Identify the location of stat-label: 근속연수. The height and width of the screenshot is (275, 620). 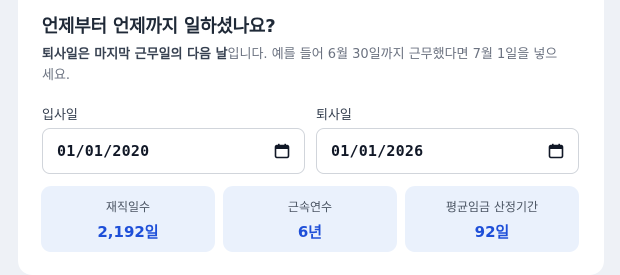
(310, 207).